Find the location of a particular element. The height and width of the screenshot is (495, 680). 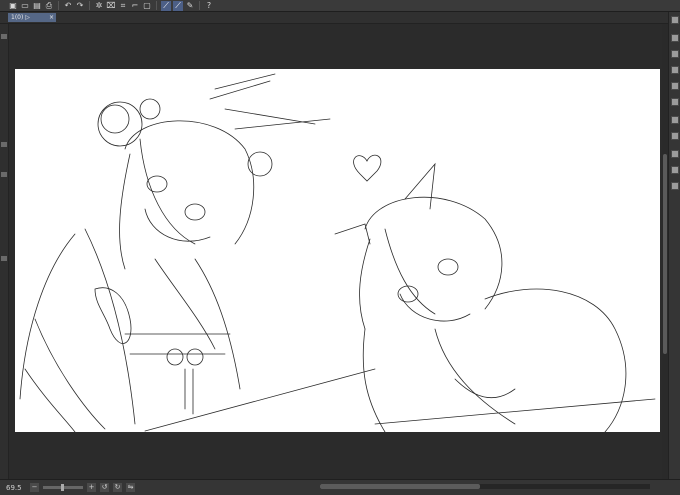

desk-line is located at coordinates (515, 411).